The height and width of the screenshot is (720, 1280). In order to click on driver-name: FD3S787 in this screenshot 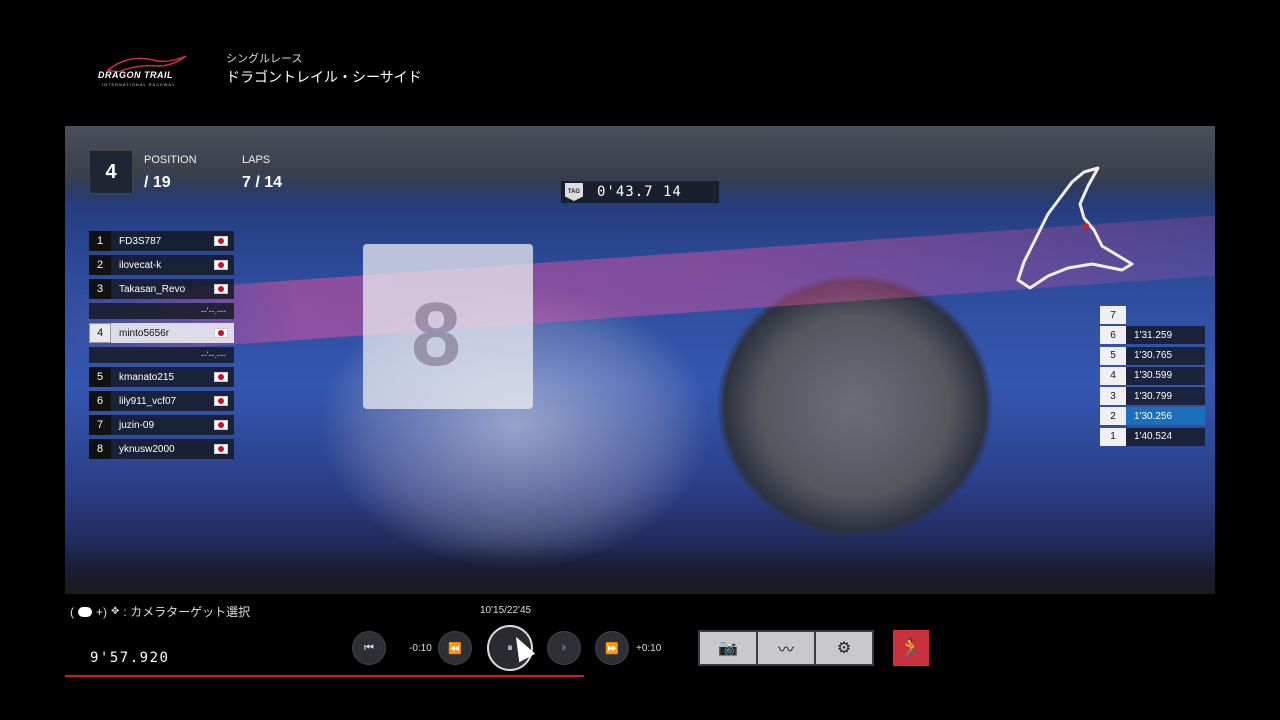, I will do `click(140, 241)`.